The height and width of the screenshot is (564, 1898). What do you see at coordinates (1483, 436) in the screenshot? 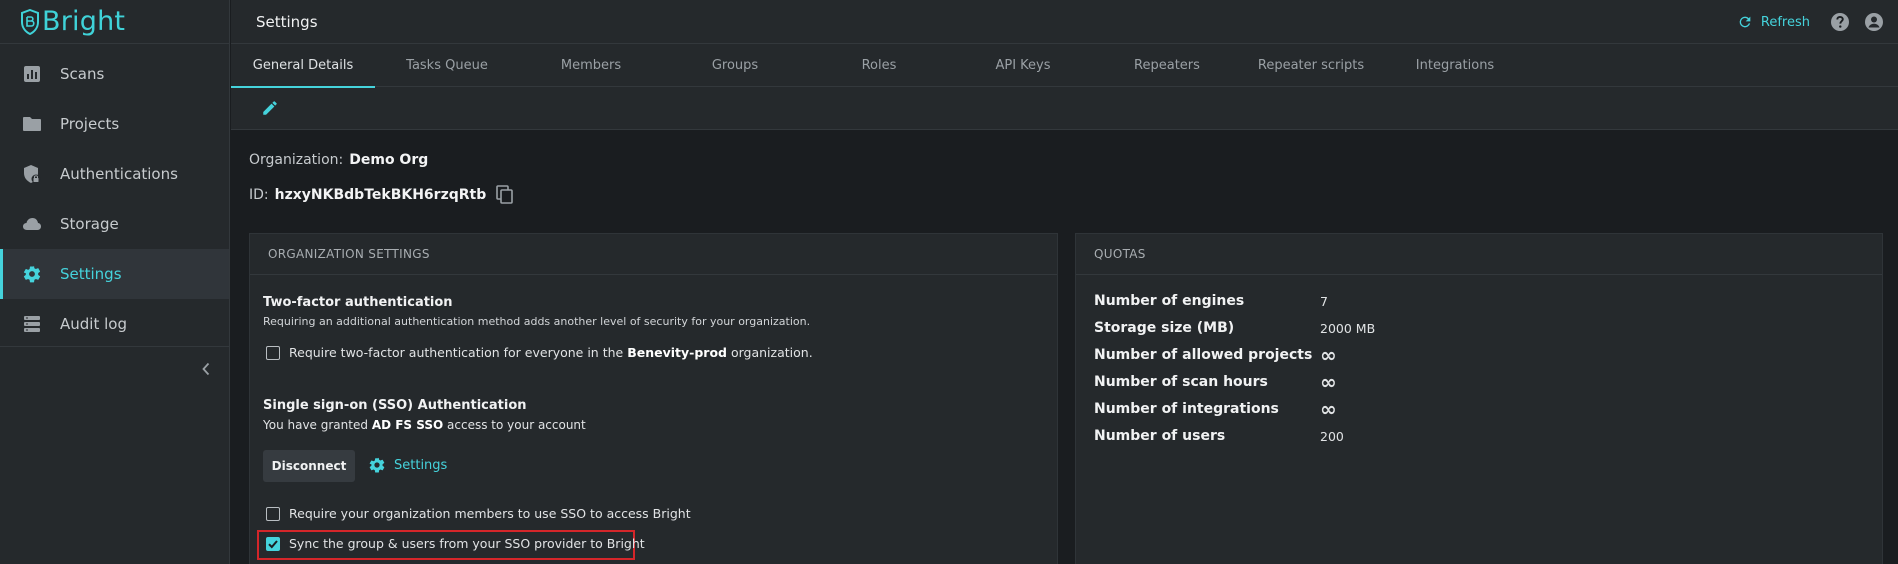
I see `quota-row-users: Number of users 200` at bounding box center [1483, 436].